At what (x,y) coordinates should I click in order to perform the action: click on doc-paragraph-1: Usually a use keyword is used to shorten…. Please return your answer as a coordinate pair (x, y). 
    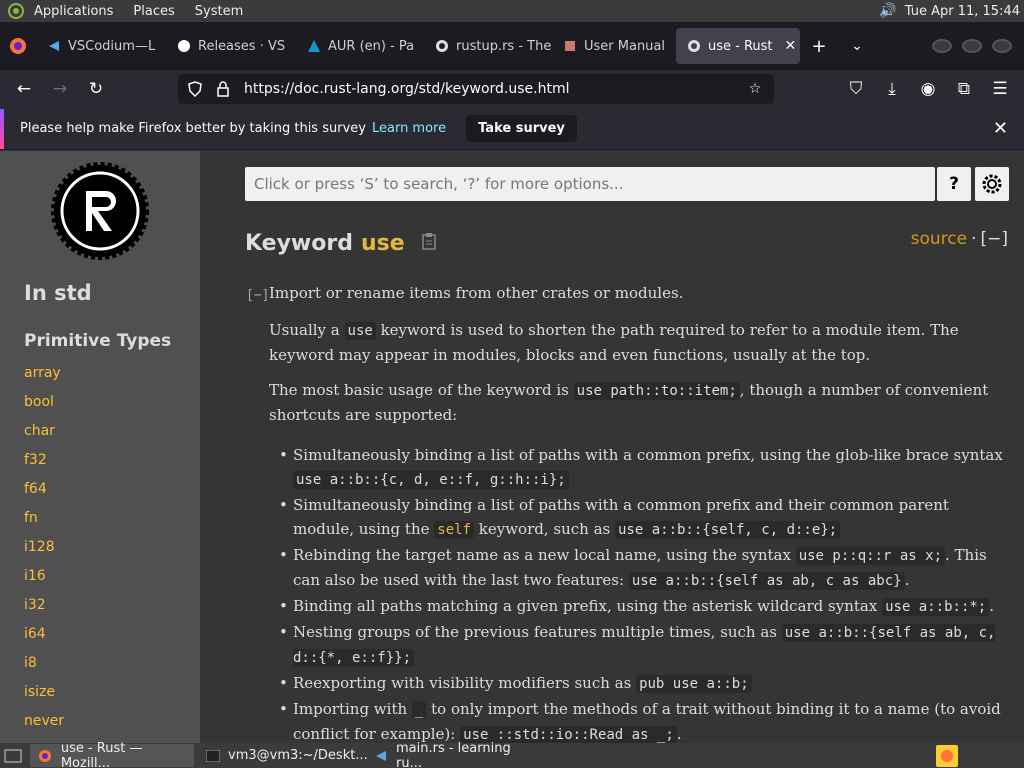
    Looking at the image, I should click on (614, 342).